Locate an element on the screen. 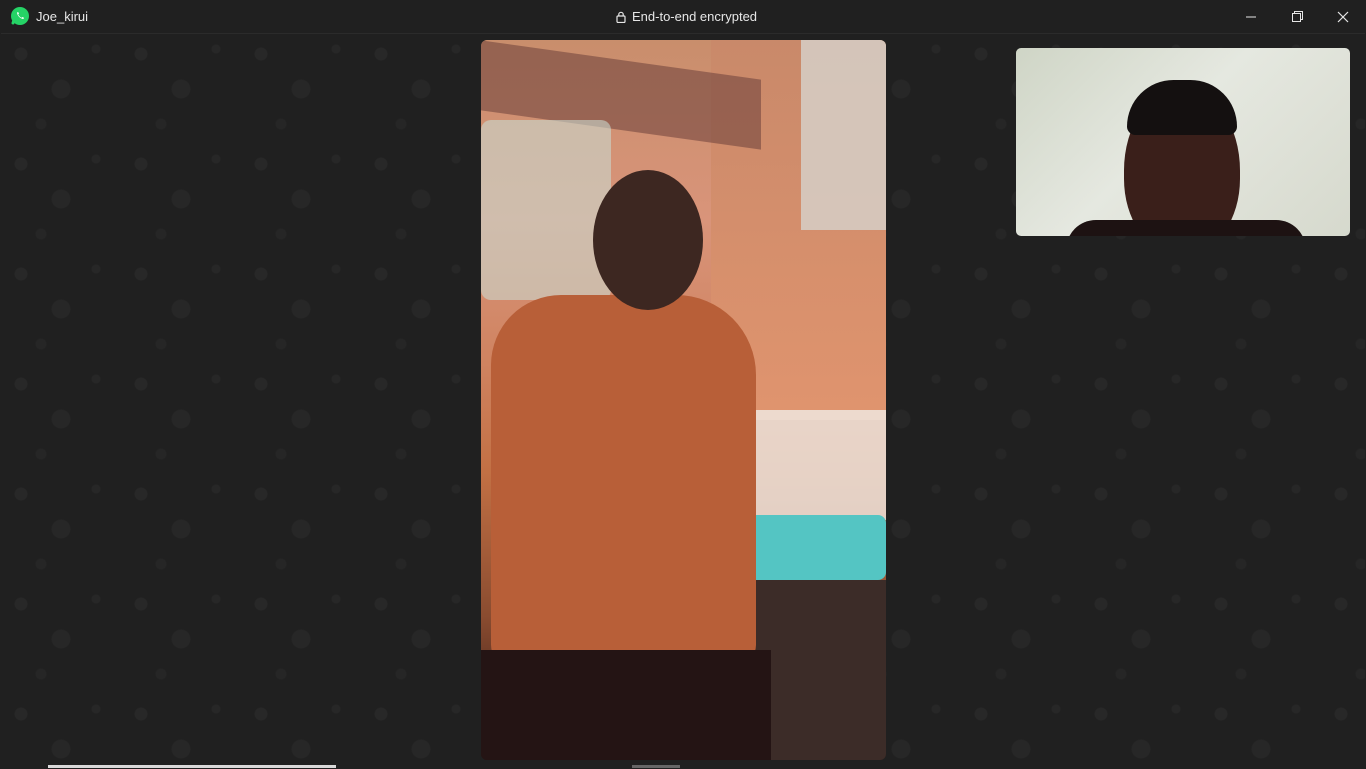 This screenshot has width=1366, height=769. self-person-hair is located at coordinates (1182, 107).